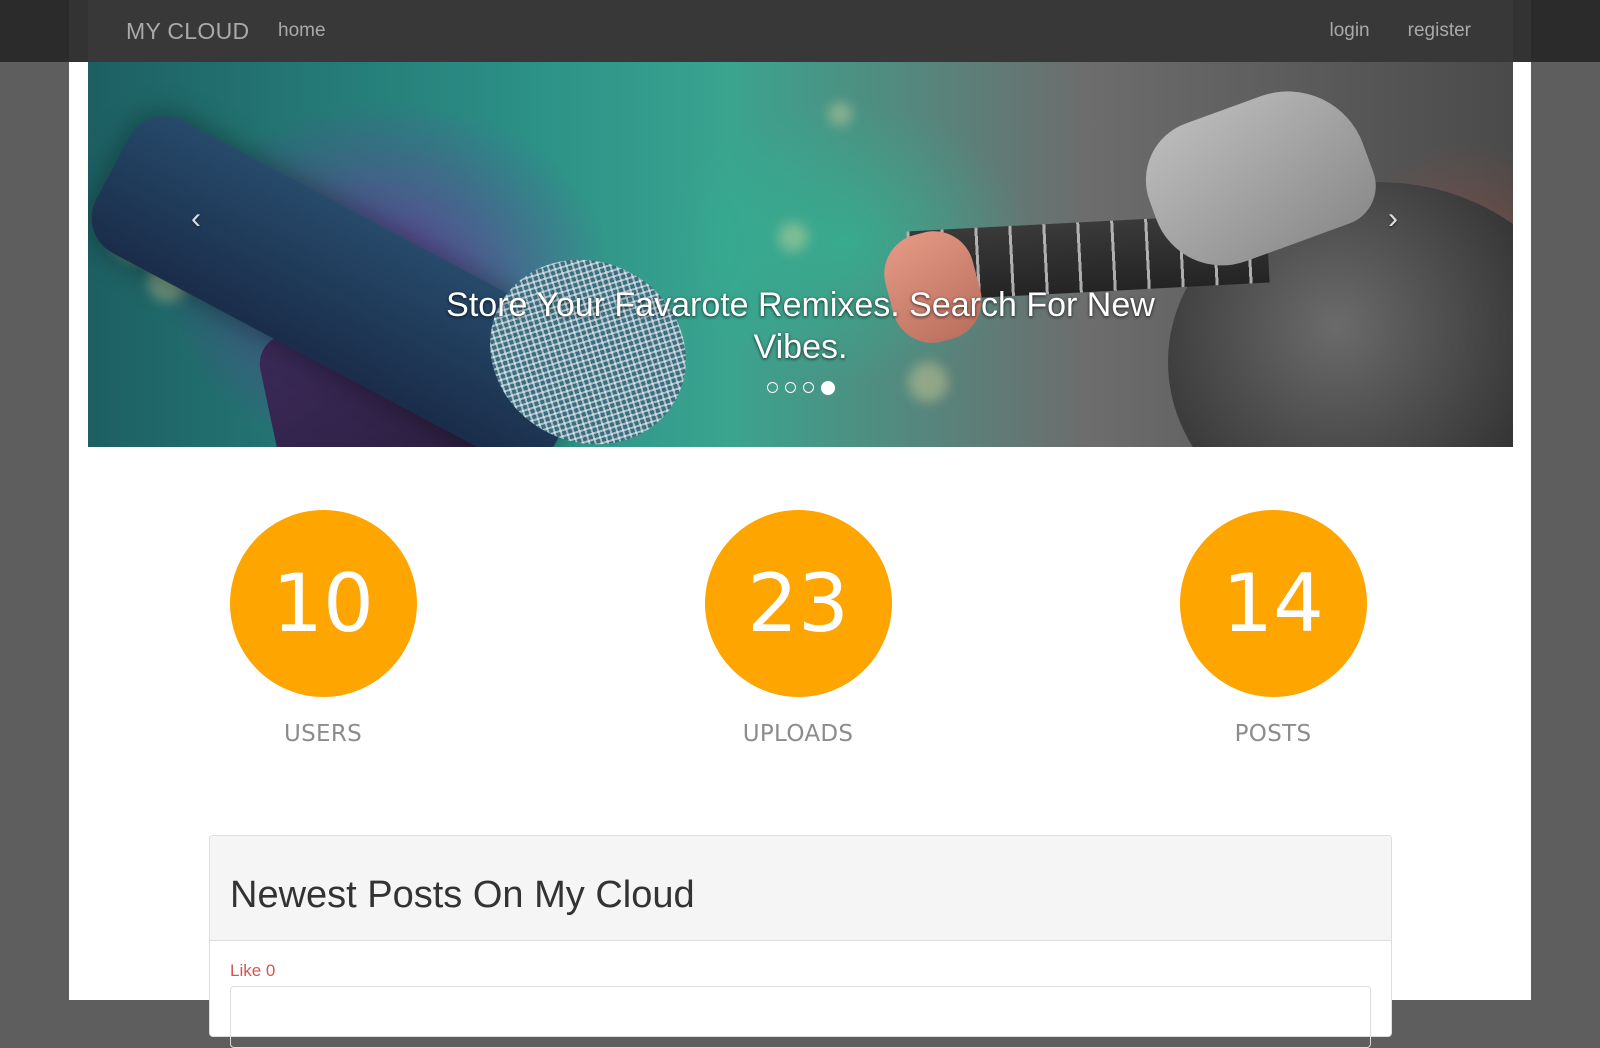  I want to click on stat-users-label: USERS, so click(323, 734).